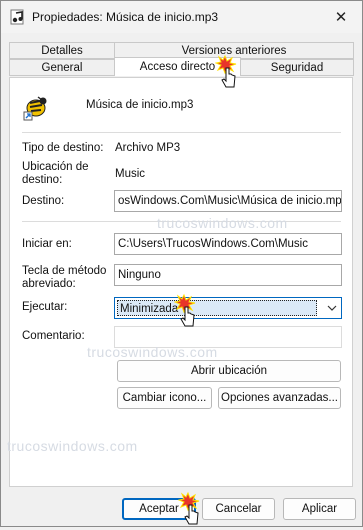  What do you see at coordinates (130, 174) in the screenshot?
I see `target-location-value: Music` at bounding box center [130, 174].